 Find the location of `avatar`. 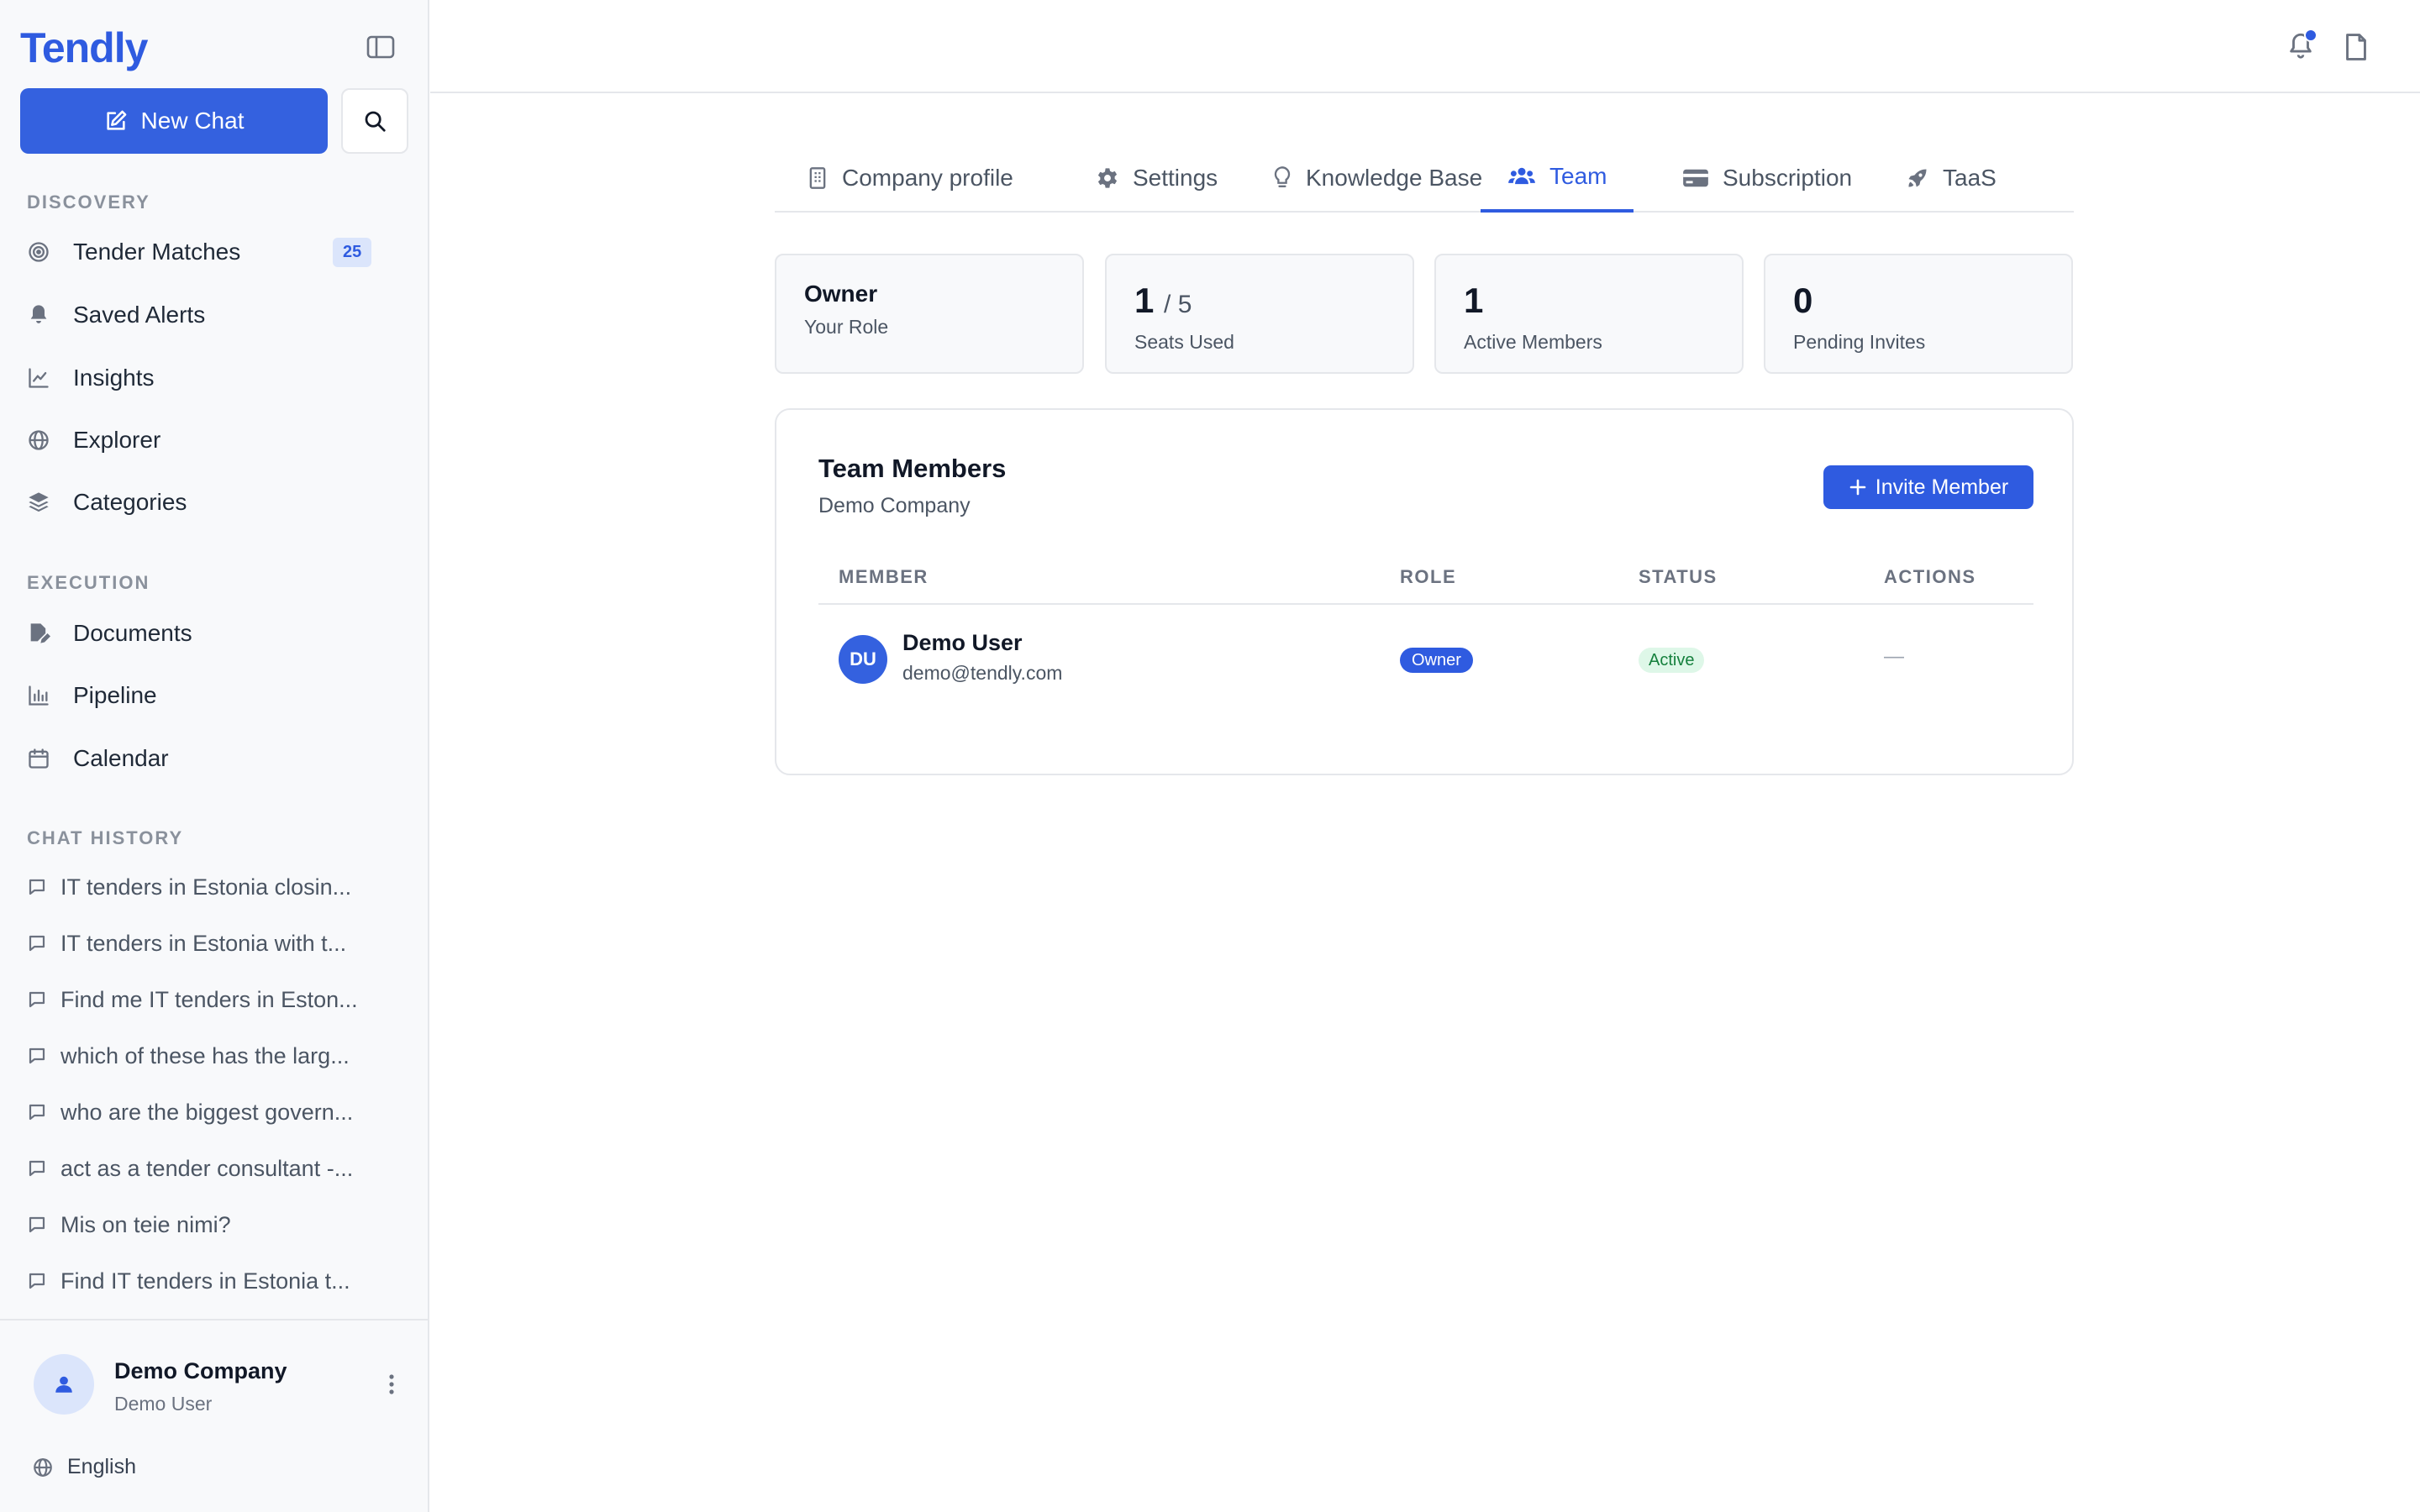

avatar is located at coordinates (64, 1384).